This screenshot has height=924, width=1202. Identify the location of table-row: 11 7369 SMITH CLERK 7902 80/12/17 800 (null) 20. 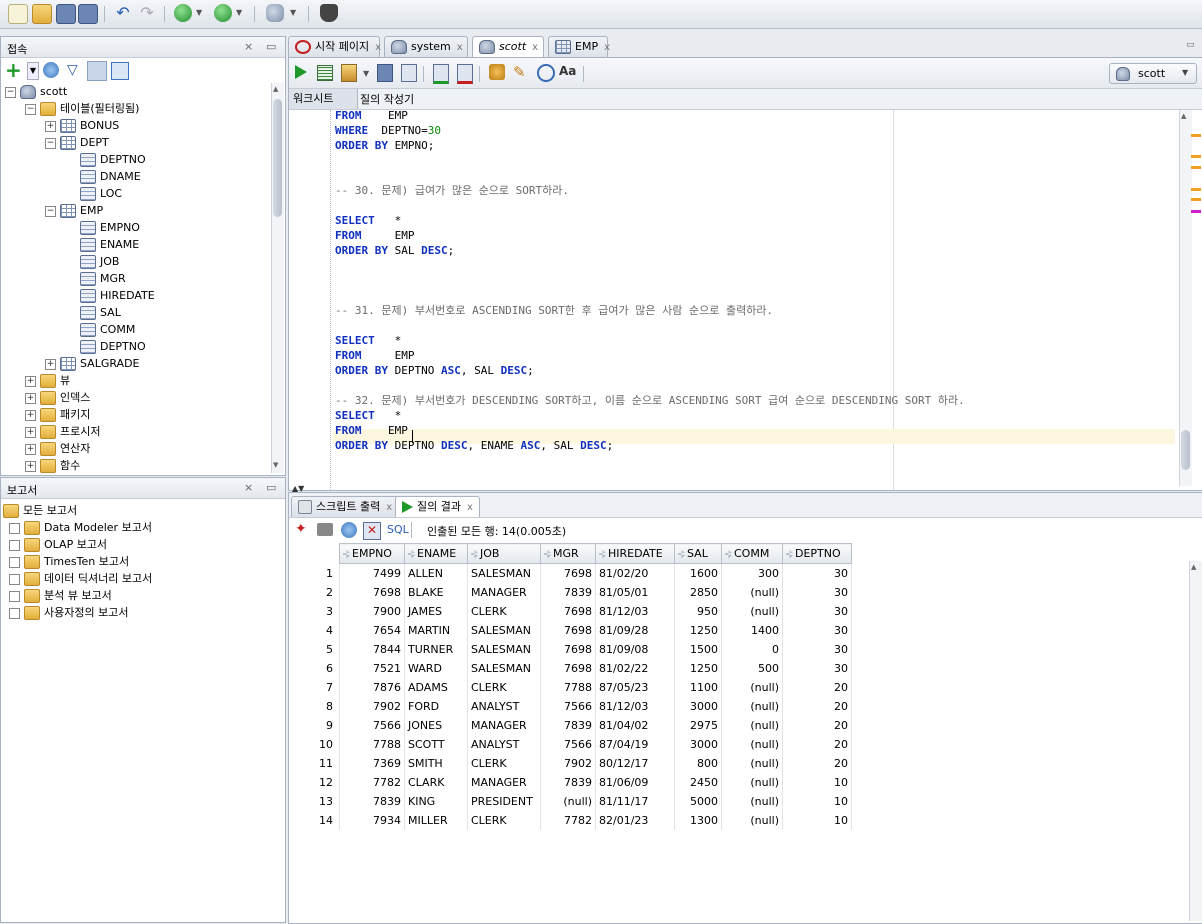
(570, 763).